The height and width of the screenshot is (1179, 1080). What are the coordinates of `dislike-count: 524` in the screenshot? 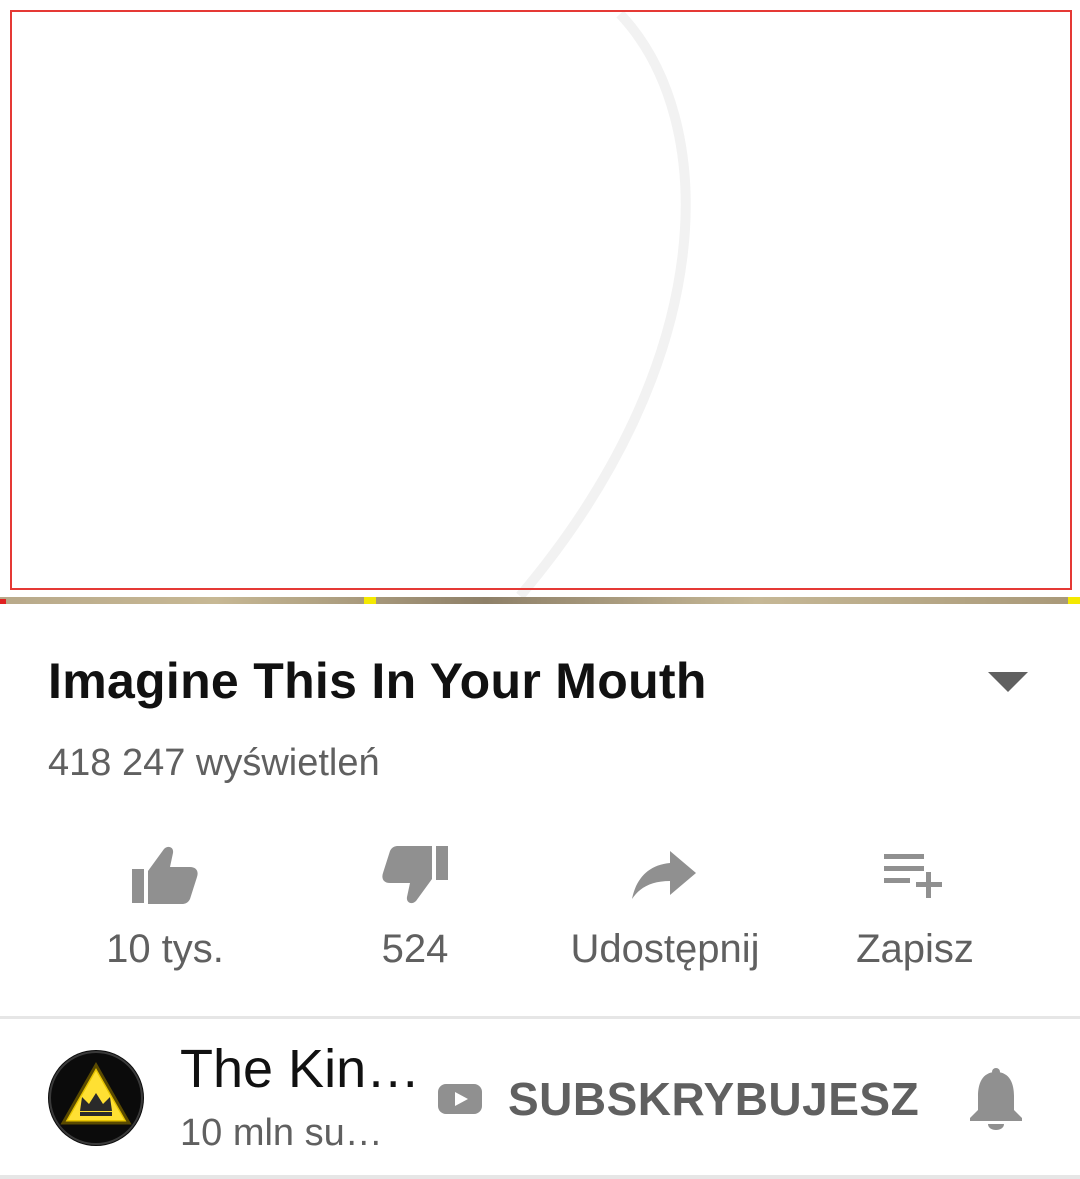 It's located at (415, 949).